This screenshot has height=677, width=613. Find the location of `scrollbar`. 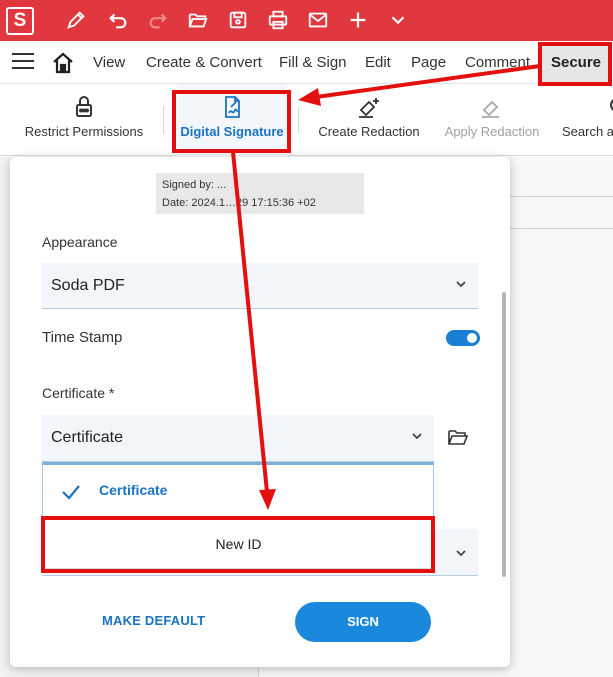

scrollbar is located at coordinates (504, 434).